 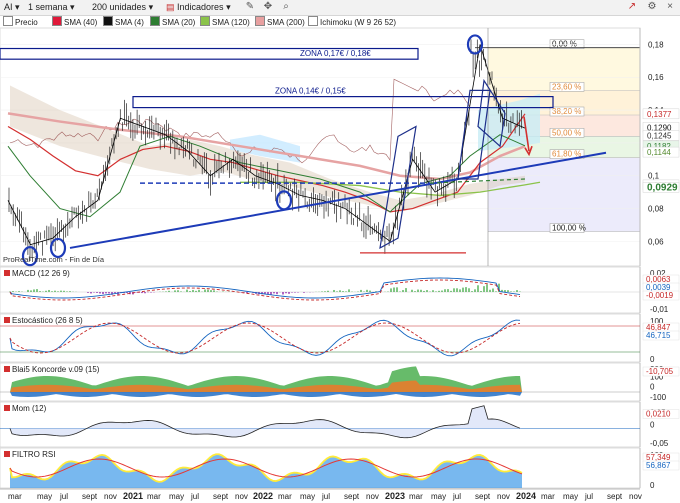 I want to click on indicator-tick-label: -0,05, so click(x=659, y=443).